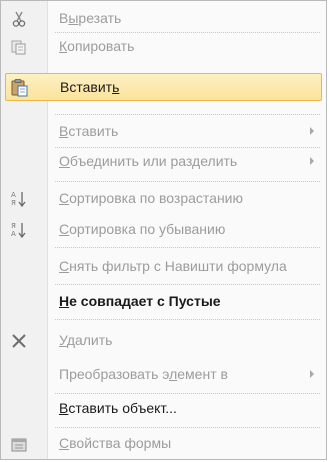 This screenshot has height=462, width=329. Describe the element at coordinates (163, 87) in the screenshot. I see `menu-item-paste: Вставить` at that location.